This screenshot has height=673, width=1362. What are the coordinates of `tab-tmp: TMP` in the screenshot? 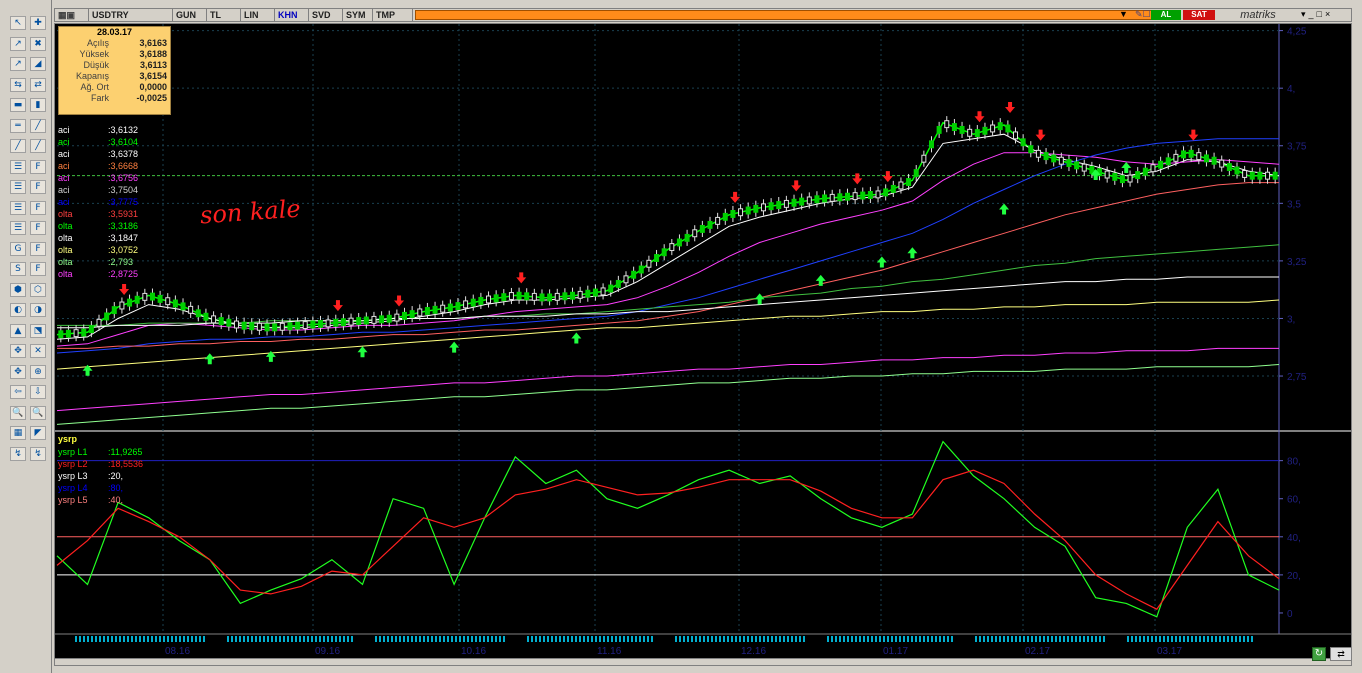 It's located at (393, 15).